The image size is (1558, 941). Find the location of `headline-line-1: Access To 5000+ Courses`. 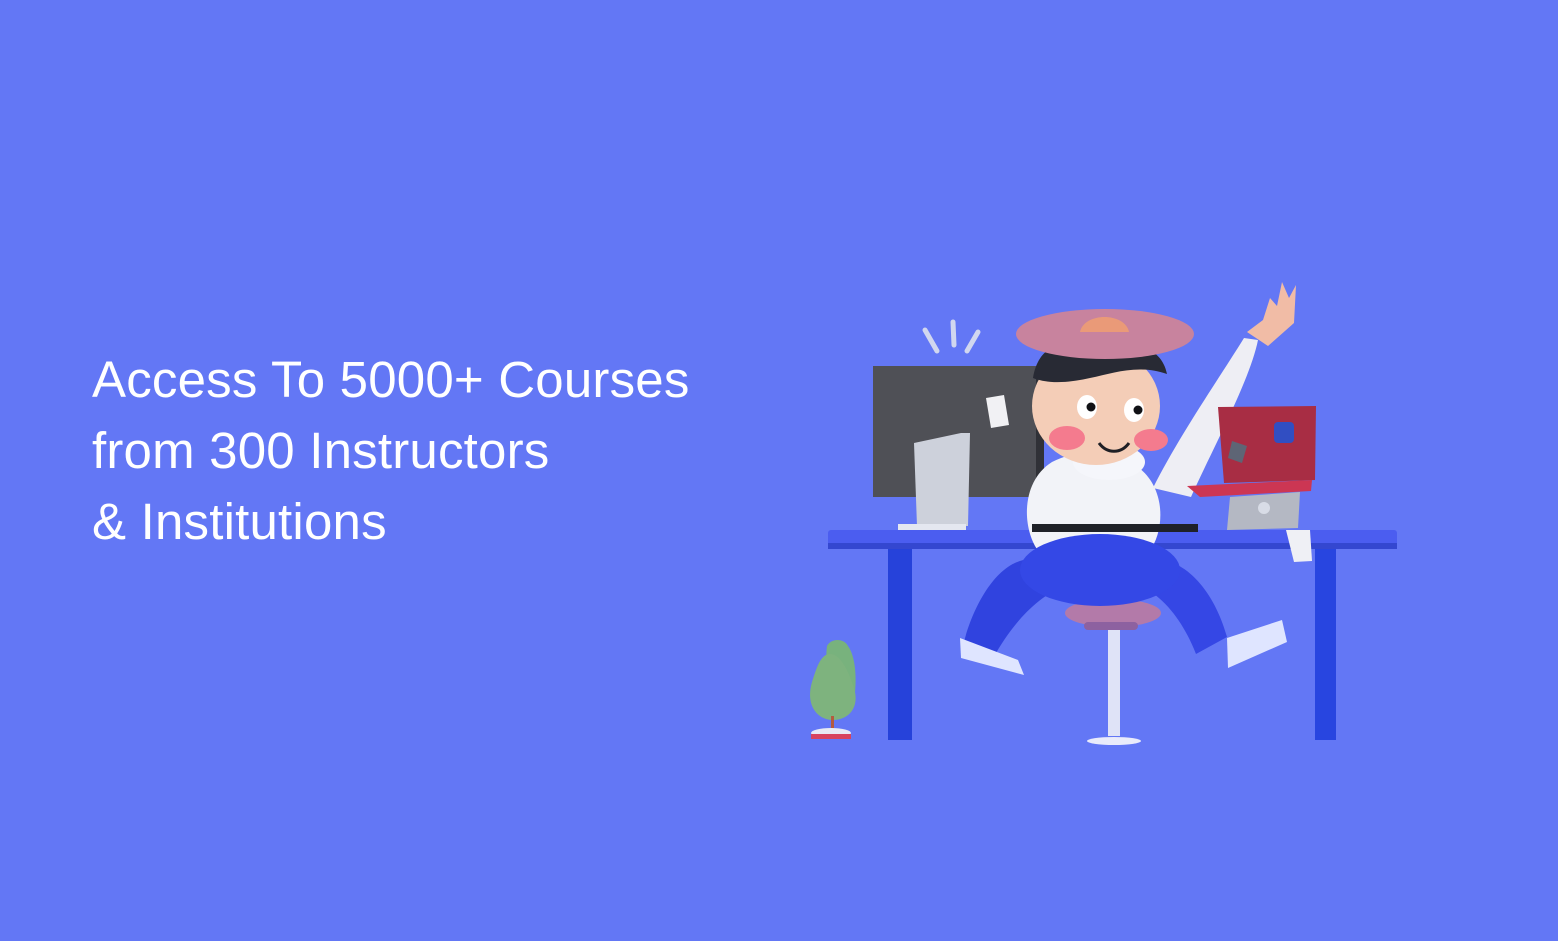

headline-line-1: Access To 5000+ Courses is located at coordinates (391, 379).